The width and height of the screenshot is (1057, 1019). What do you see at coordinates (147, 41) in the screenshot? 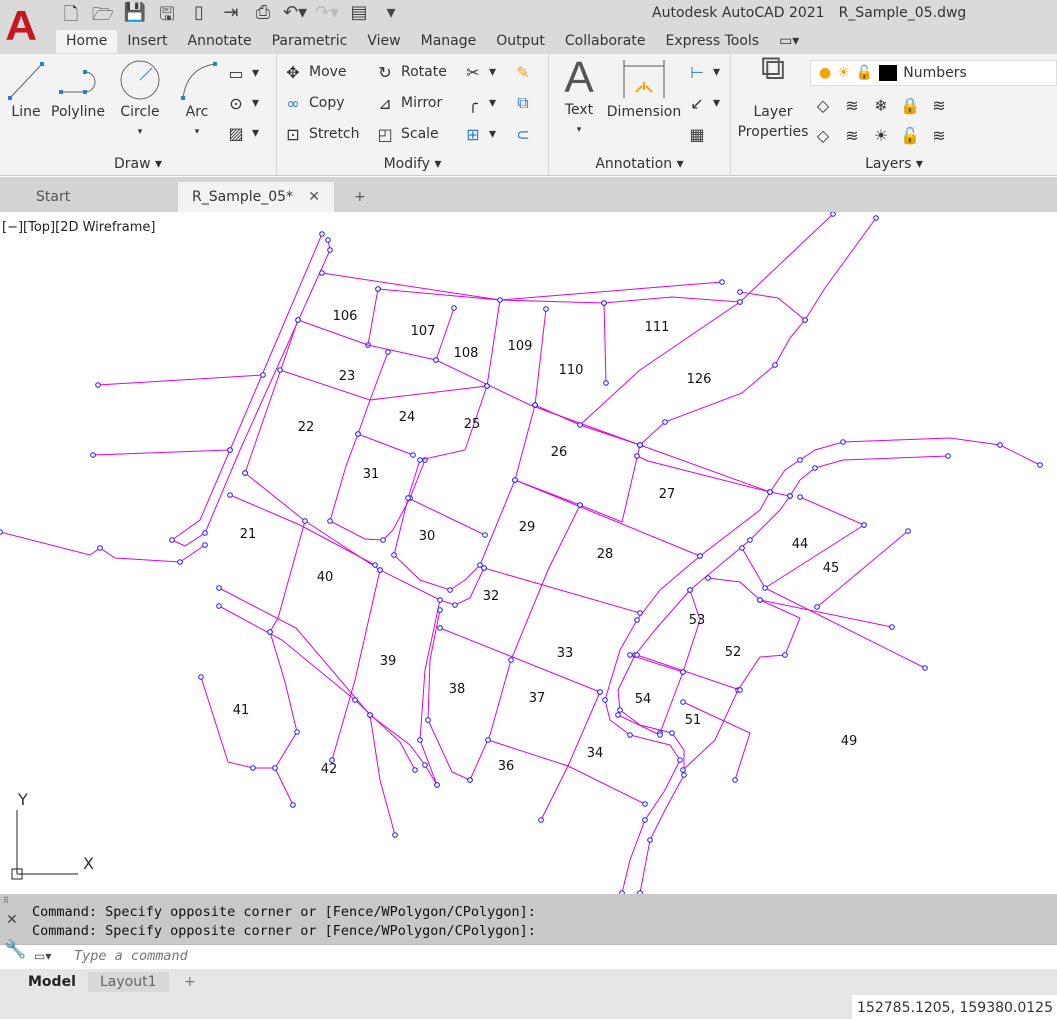
I see `tab-insert: Insert` at bounding box center [147, 41].